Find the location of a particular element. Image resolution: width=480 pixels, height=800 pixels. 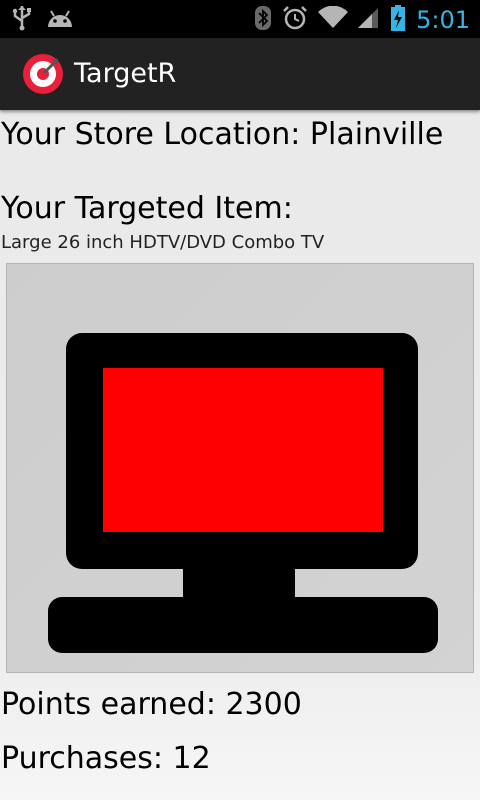

usb-icon is located at coordinates (22, 20).